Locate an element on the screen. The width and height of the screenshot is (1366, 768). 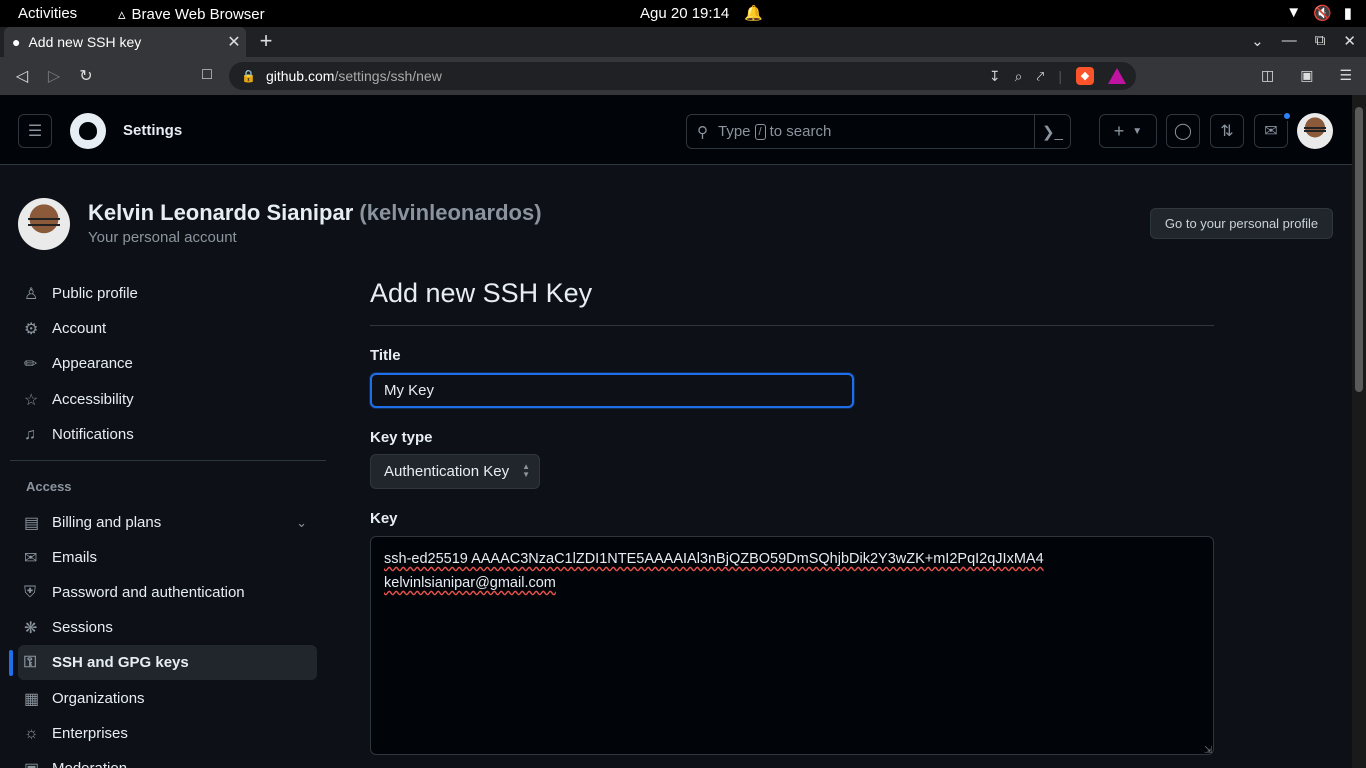
user-avatar-menu is located at coordinates (1315, 131).